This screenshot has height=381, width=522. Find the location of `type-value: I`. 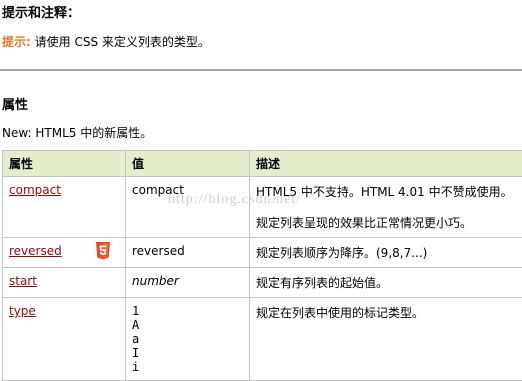

type-value: I is located at coordinates (136, 353).